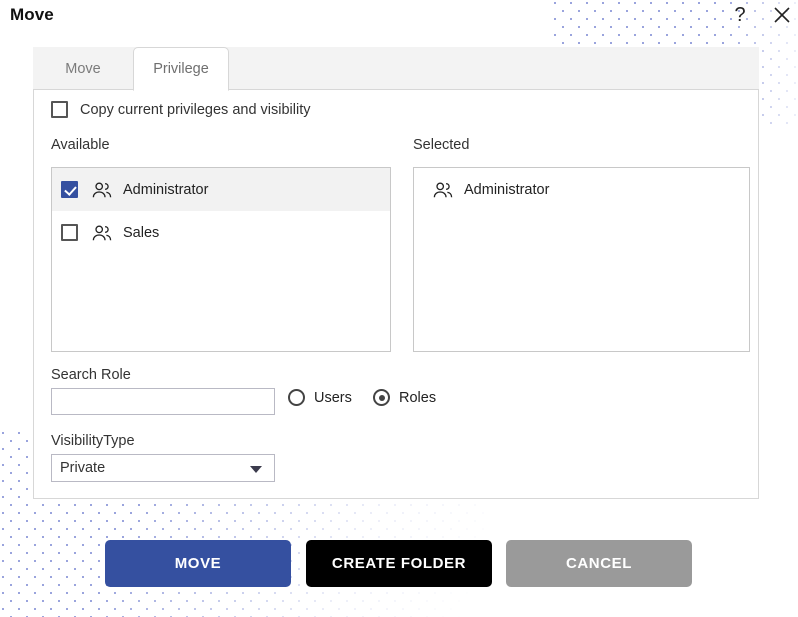 The width and height of the screenshot is (798, 617). I want to click on close-icon-glyph, so click(782, 15).